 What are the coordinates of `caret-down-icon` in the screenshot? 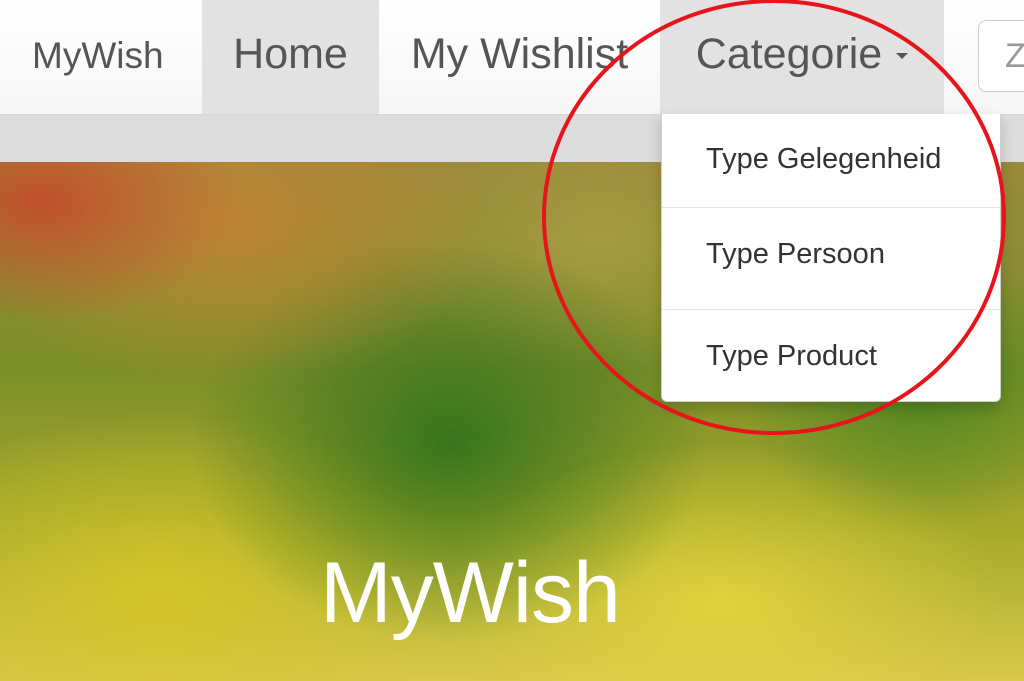 It's located at (902, 55).